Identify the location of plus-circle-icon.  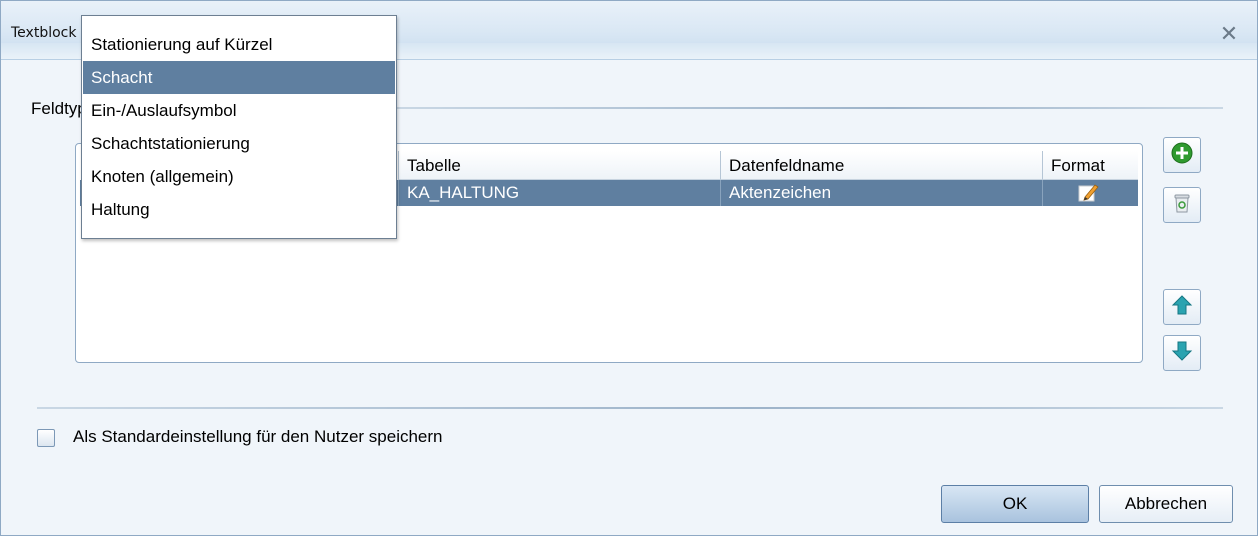
(1182, 155).